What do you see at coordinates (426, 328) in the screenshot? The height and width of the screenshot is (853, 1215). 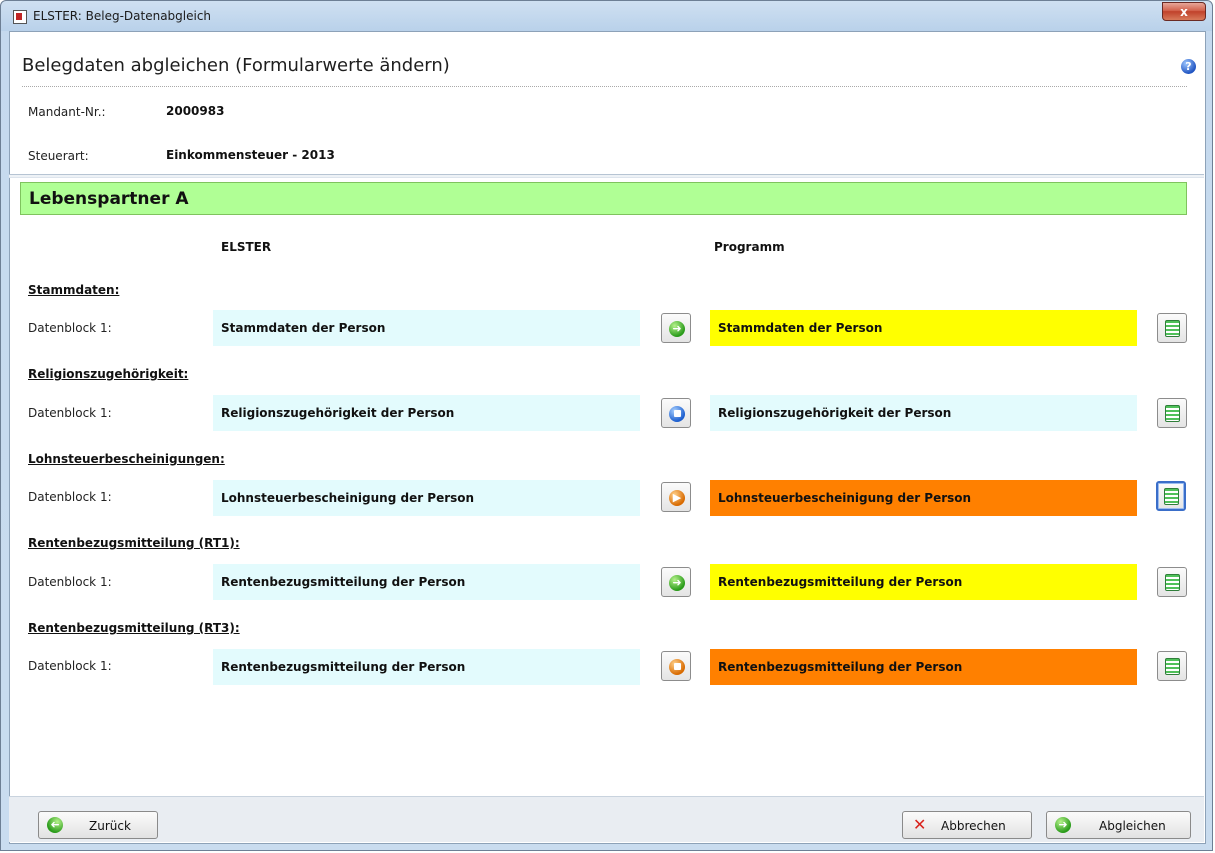 I see `elster-value-cell: Stammdaten der Person` at bounding box center [426, 328].